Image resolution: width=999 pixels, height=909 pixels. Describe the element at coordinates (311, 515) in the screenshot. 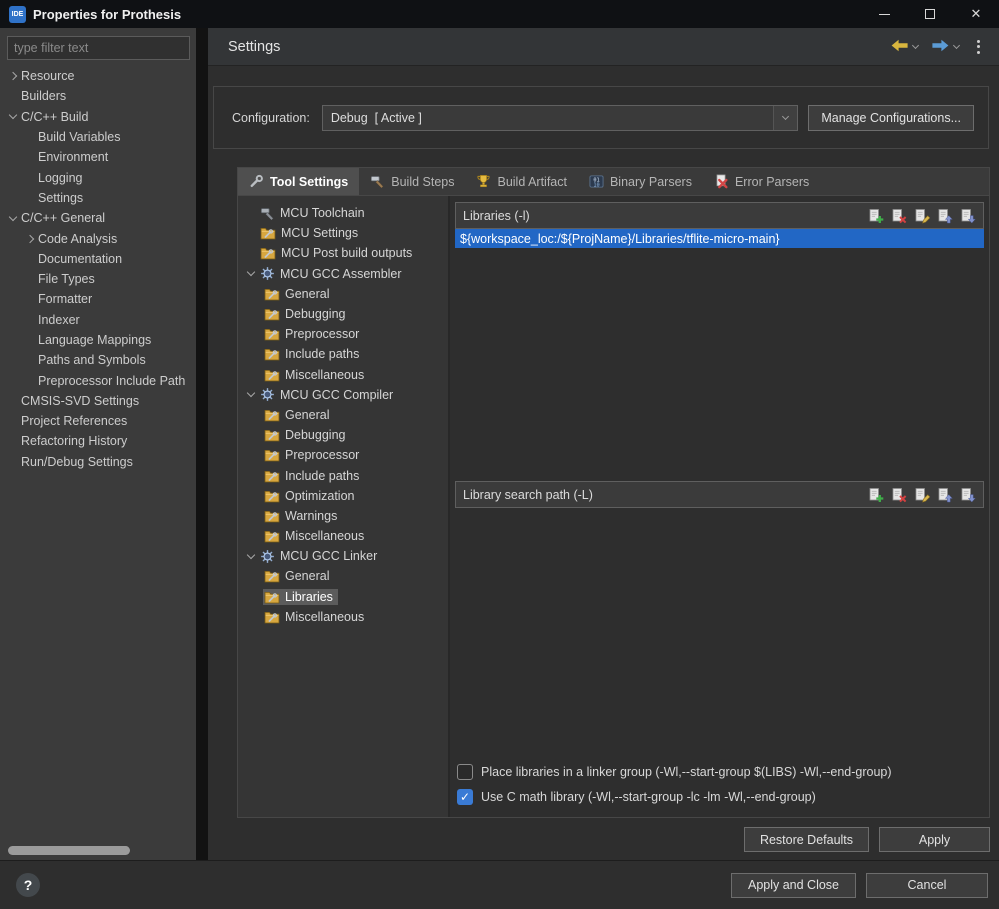

I see `tool-tree-item-label: Warnings` at that location.